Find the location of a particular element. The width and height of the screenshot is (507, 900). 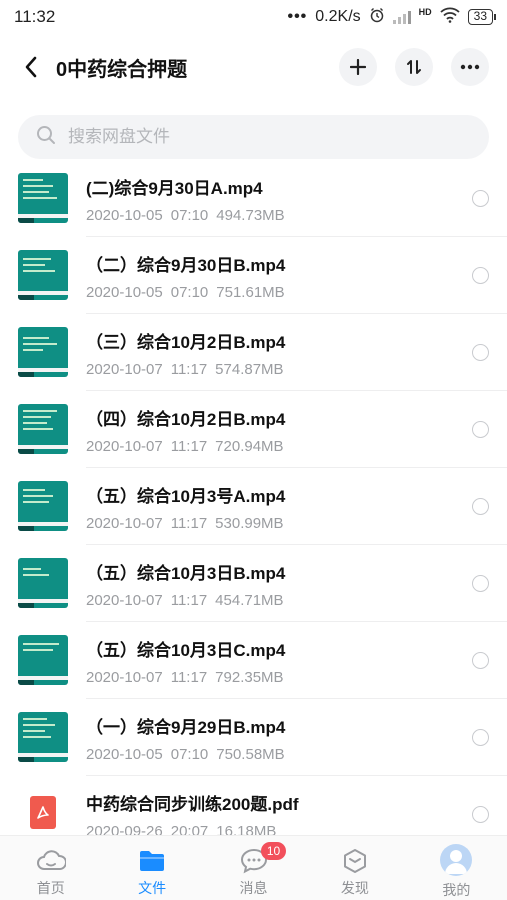

more-dots-icon is located at coordinates (470, 67).